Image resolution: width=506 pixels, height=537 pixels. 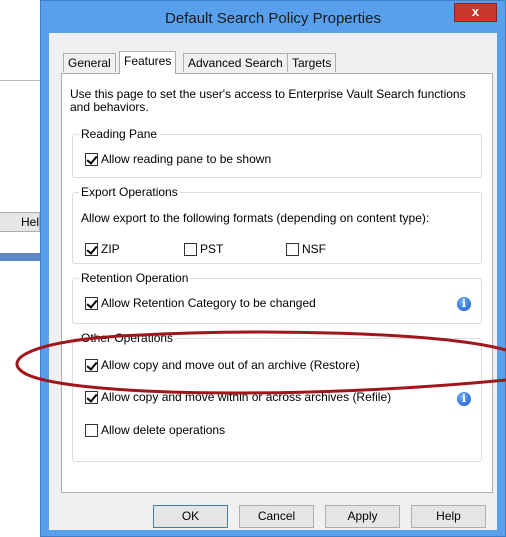 I want to click on close-button: x, so click(x=475, y=12).